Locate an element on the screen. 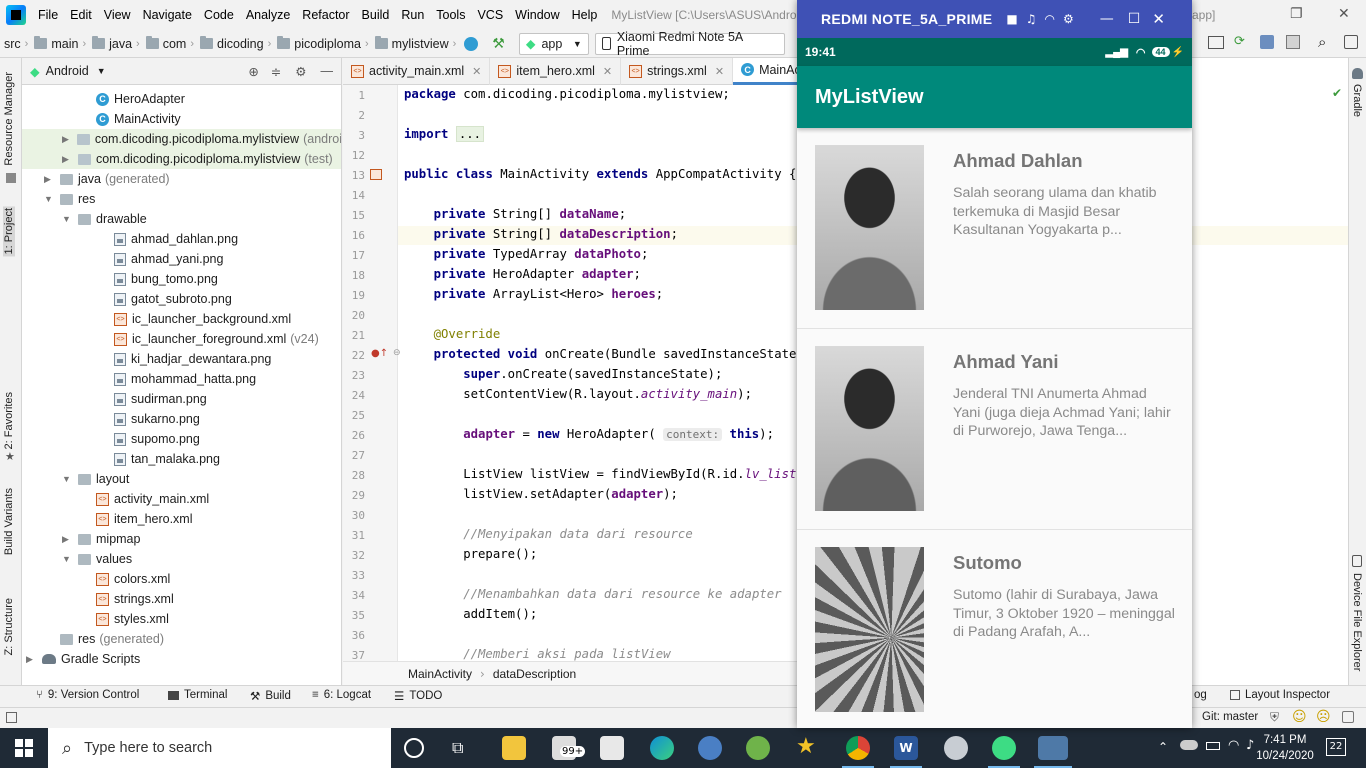 The height and width of the screenshot is (768, 1366). code-line: //Menyipakan data dari resource is located at coordinates (548, 534).